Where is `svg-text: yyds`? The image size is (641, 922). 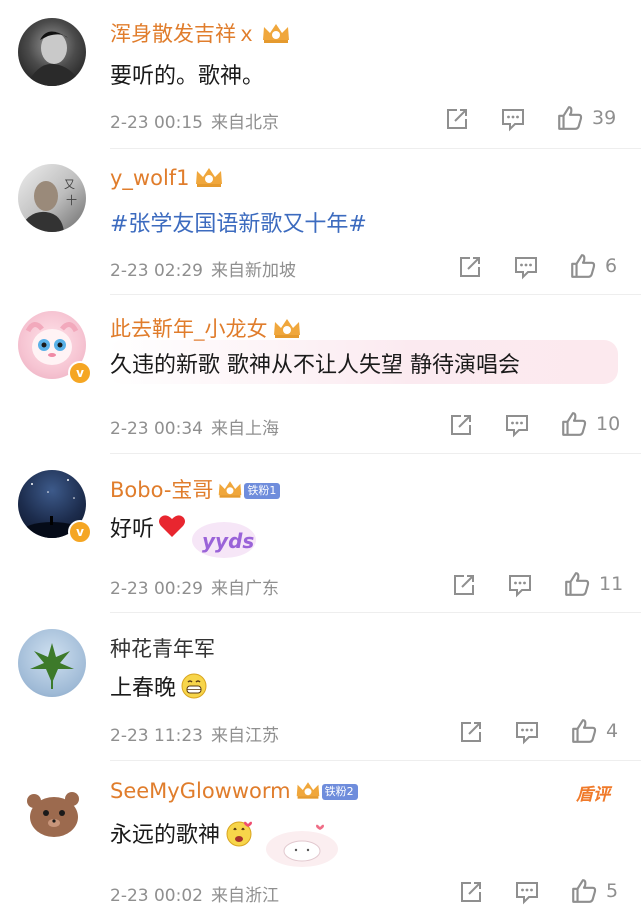
svg-text: yyds is located at coordinates (228, 541).